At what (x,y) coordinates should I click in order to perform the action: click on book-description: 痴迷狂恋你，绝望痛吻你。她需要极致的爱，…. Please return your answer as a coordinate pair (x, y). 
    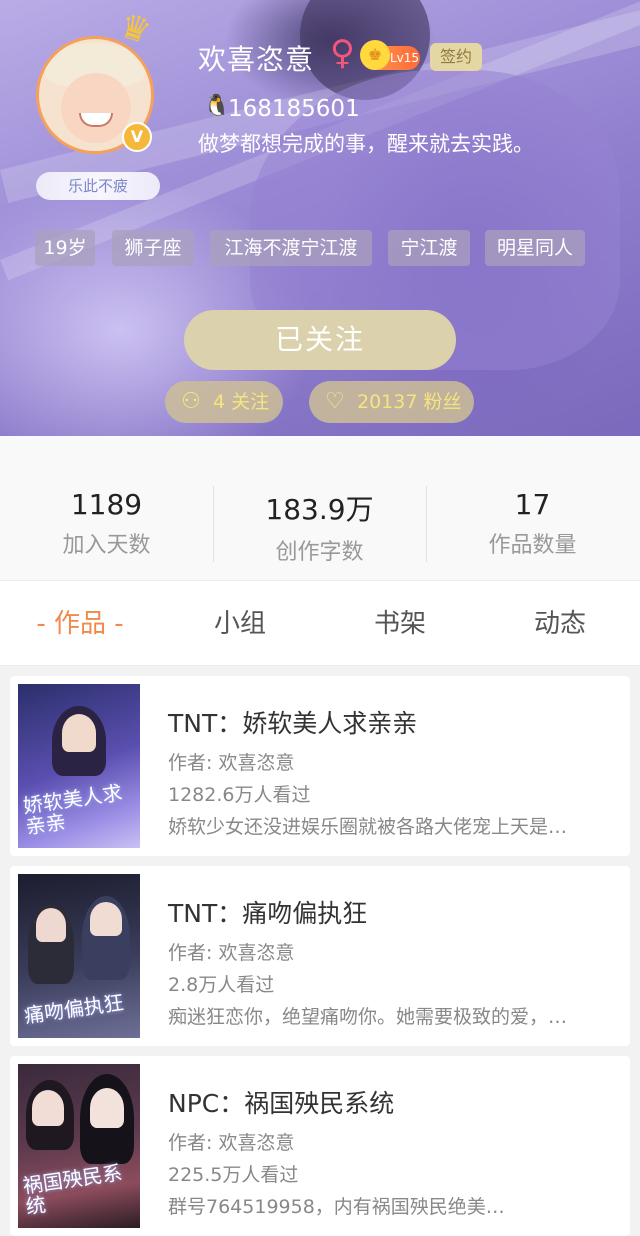
    Looking at the image, I should click on (368, 1017).